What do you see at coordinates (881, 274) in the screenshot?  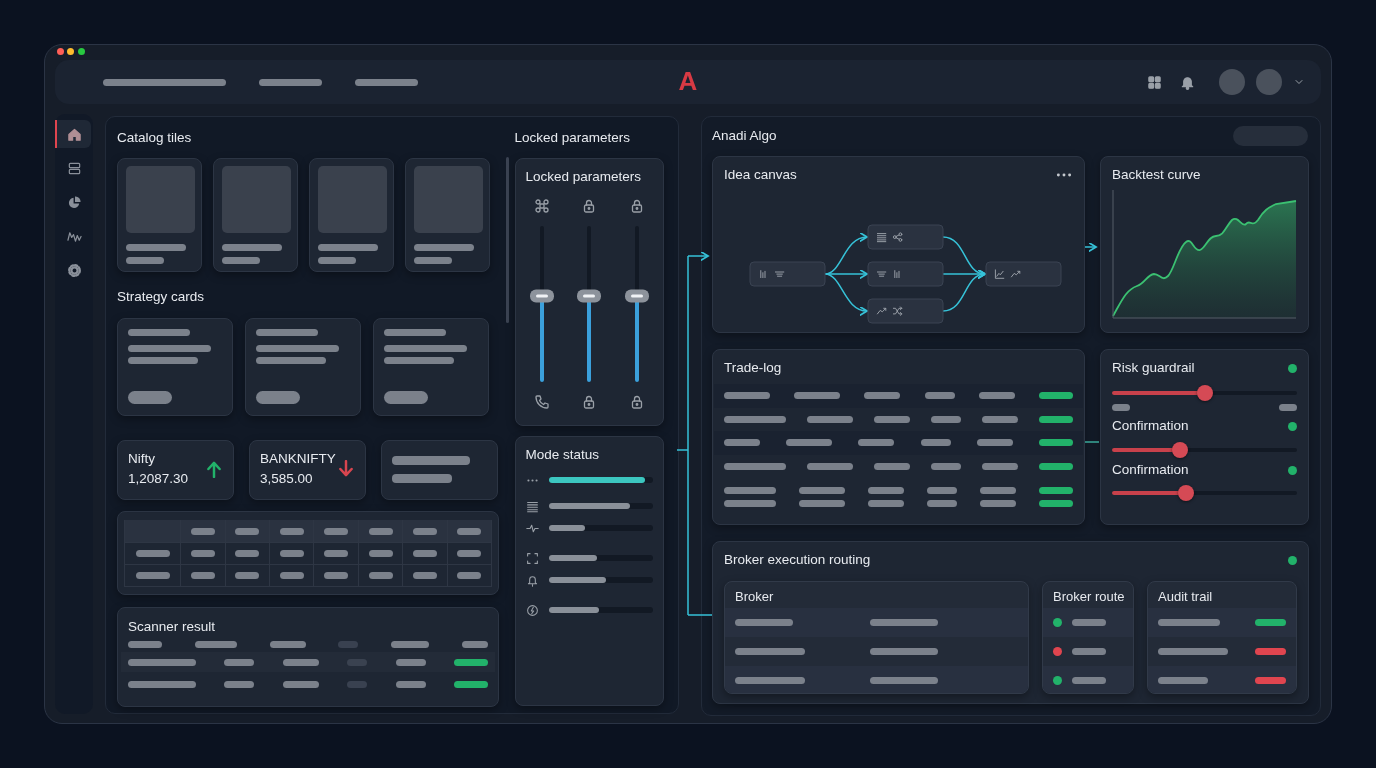 I see `lines-icon` at bounding box center [881, 274].